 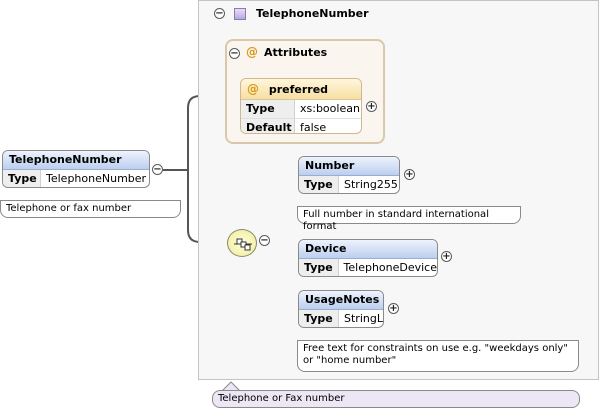 I want to click on sequence-icon, so click(x=242, y=243).